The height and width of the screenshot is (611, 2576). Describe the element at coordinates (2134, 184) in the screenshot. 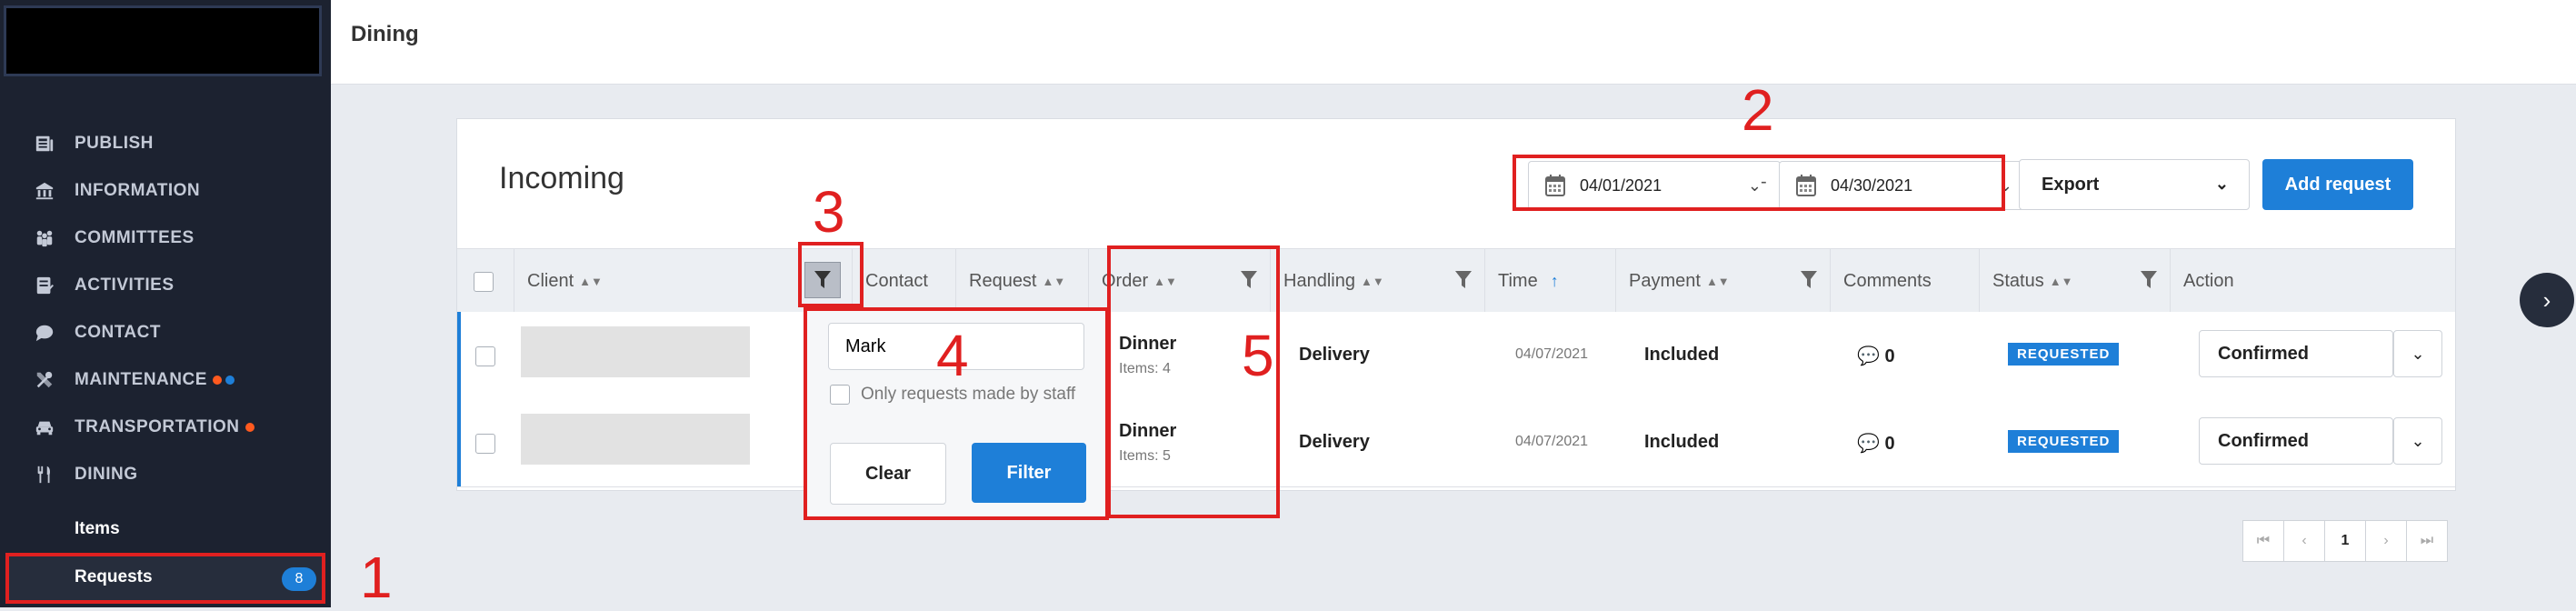

I see `export-dropdown: Export ⌄` at that location.